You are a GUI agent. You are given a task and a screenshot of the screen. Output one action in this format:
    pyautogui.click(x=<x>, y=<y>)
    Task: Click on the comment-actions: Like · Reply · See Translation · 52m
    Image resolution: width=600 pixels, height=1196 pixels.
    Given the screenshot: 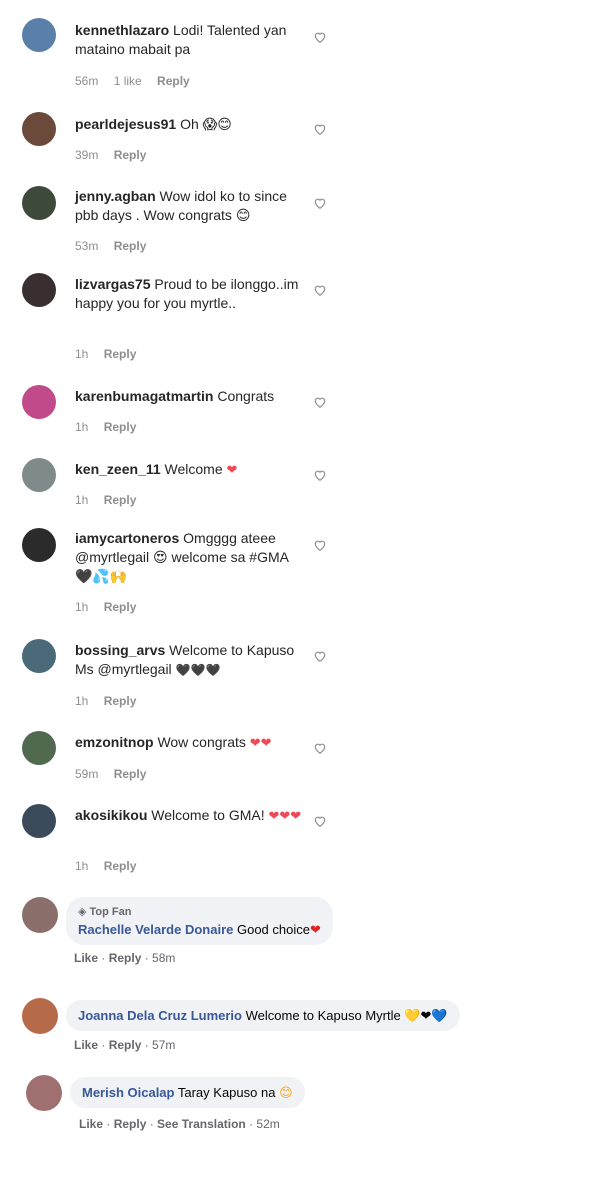 What is the action you would take?
    pyautogui.click(x=179, y=1124)
    